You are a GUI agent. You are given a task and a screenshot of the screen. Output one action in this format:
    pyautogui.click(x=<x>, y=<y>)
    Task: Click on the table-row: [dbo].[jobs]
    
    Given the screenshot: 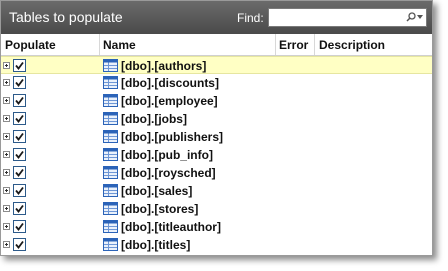 What is the action you would take?
    pyautogui.click(x=216, y=119)
    